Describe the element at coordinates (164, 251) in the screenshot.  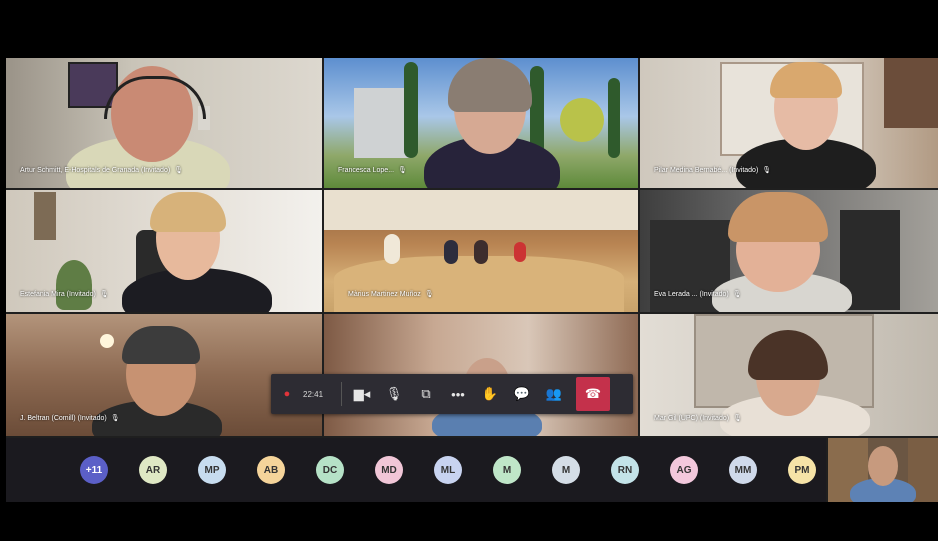
I see `video-tile: Estefania Mira (Invitado) 🎙` at that location.